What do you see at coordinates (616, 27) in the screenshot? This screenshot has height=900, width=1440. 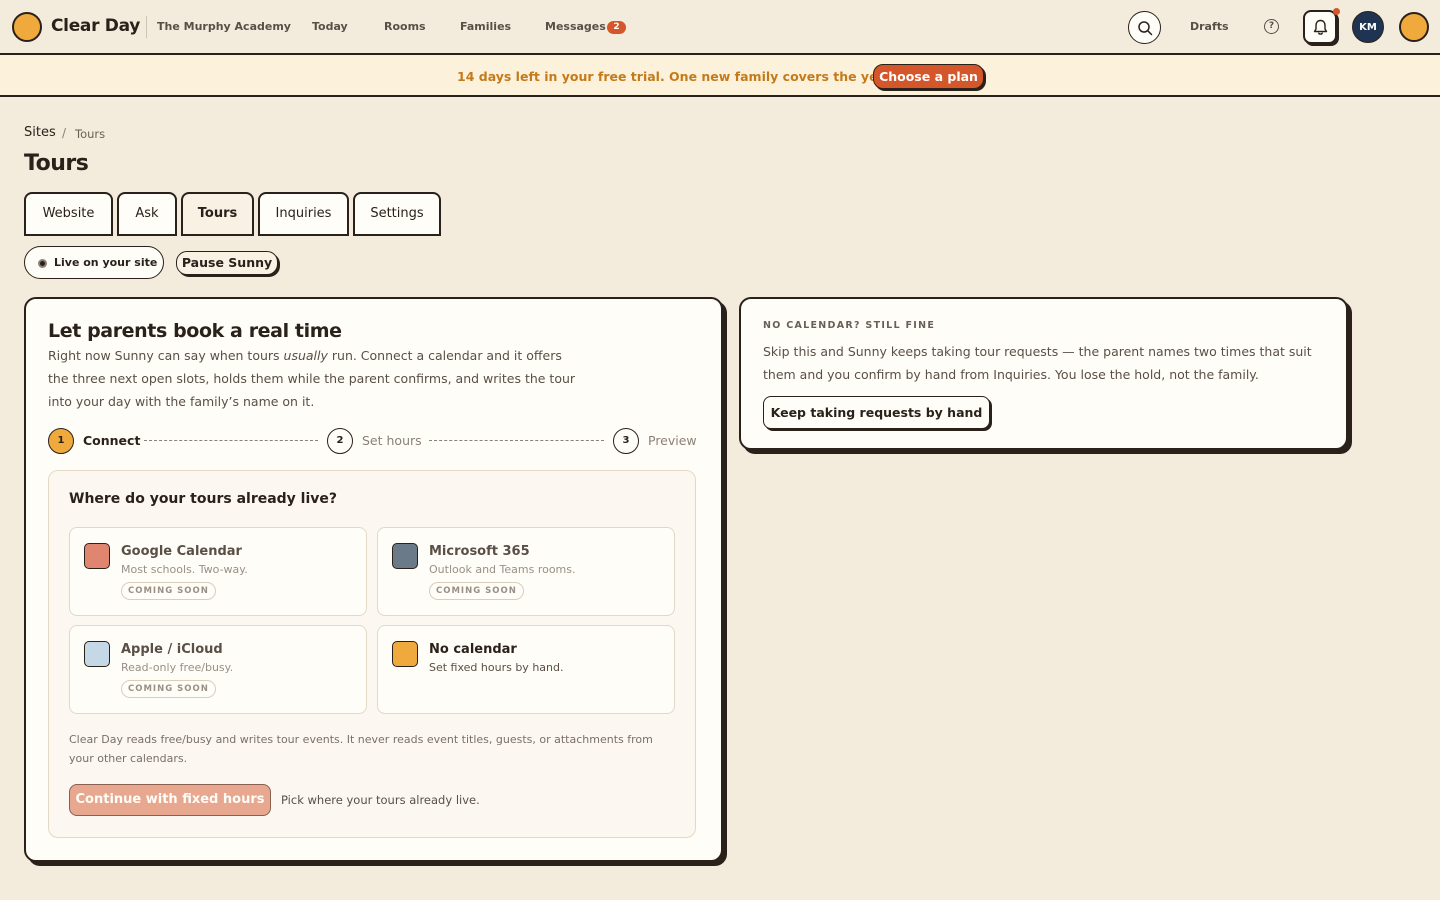 I see `messages-count-badge: 2` at bounding box center [616, 27].